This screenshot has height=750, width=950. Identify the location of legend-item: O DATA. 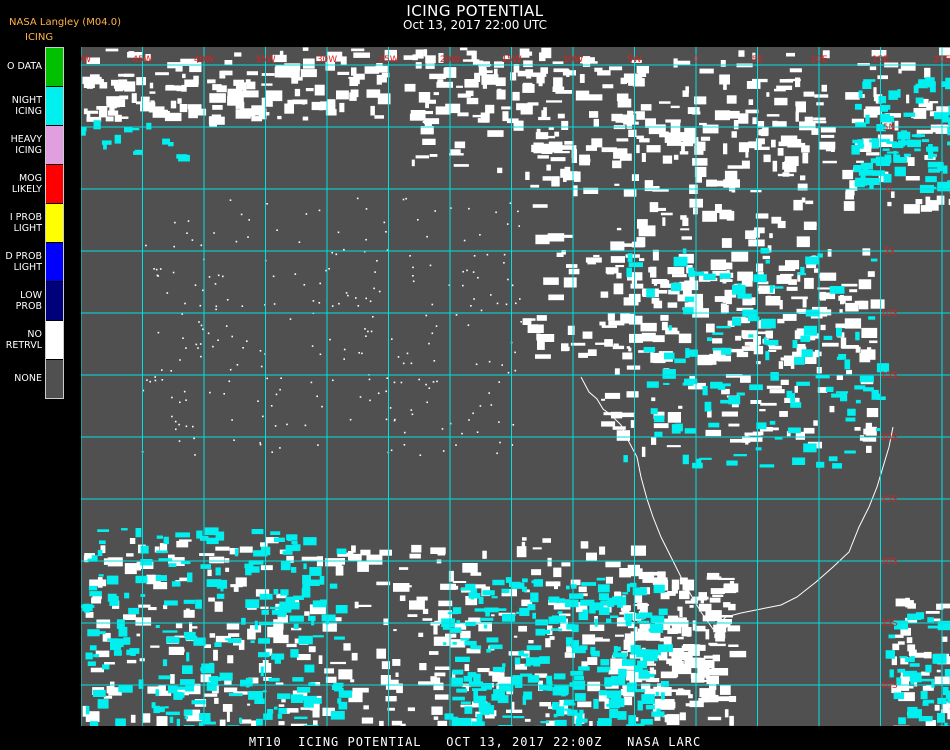
(33, 67).